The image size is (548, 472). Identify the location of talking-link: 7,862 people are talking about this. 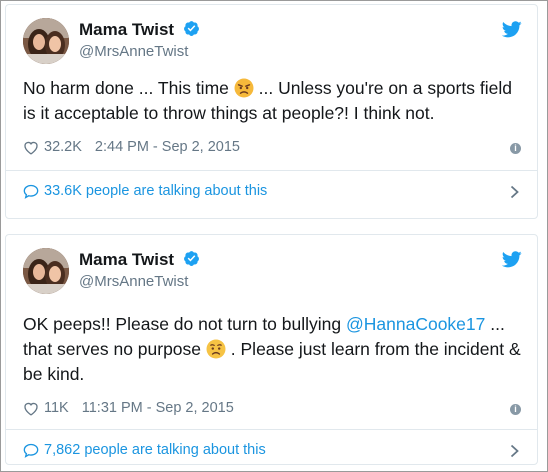
(144, 450).